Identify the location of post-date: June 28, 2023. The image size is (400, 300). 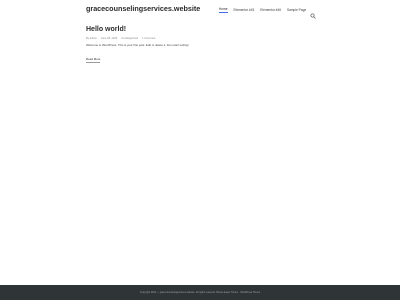
(109, 38).